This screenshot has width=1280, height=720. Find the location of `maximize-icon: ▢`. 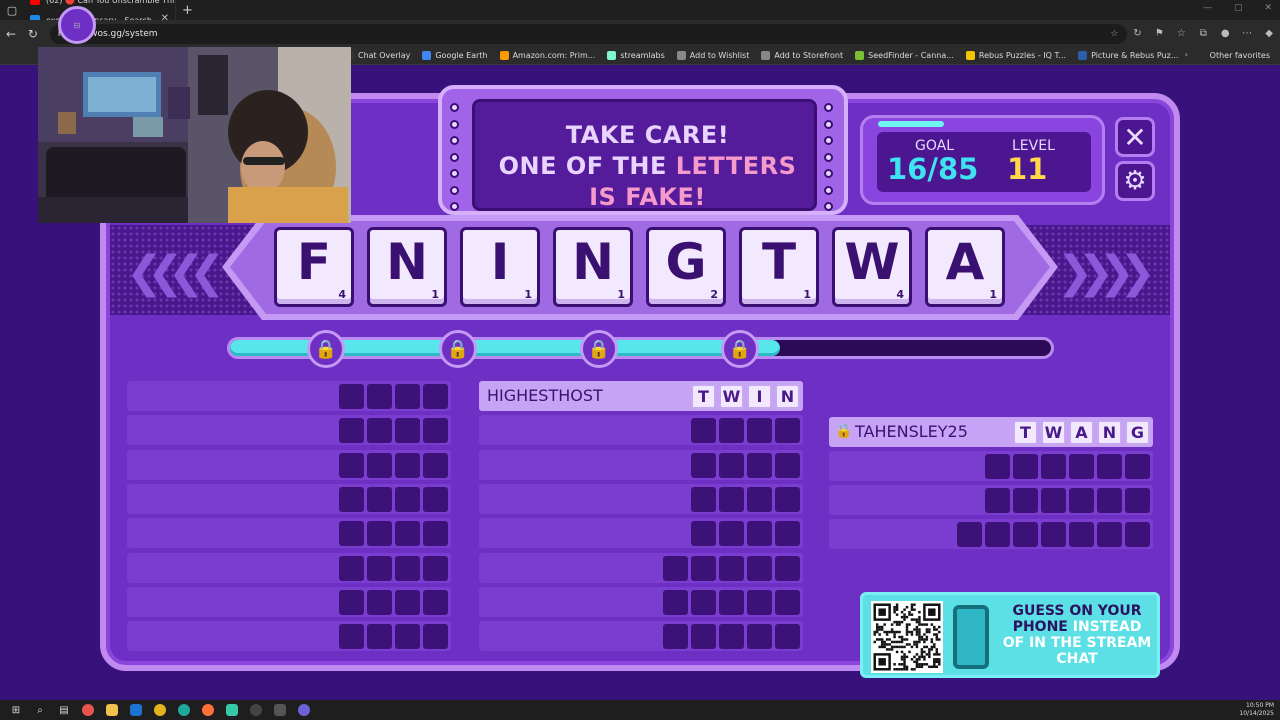

maximize-icon: ▢ is located at coordinates (1238, 8).